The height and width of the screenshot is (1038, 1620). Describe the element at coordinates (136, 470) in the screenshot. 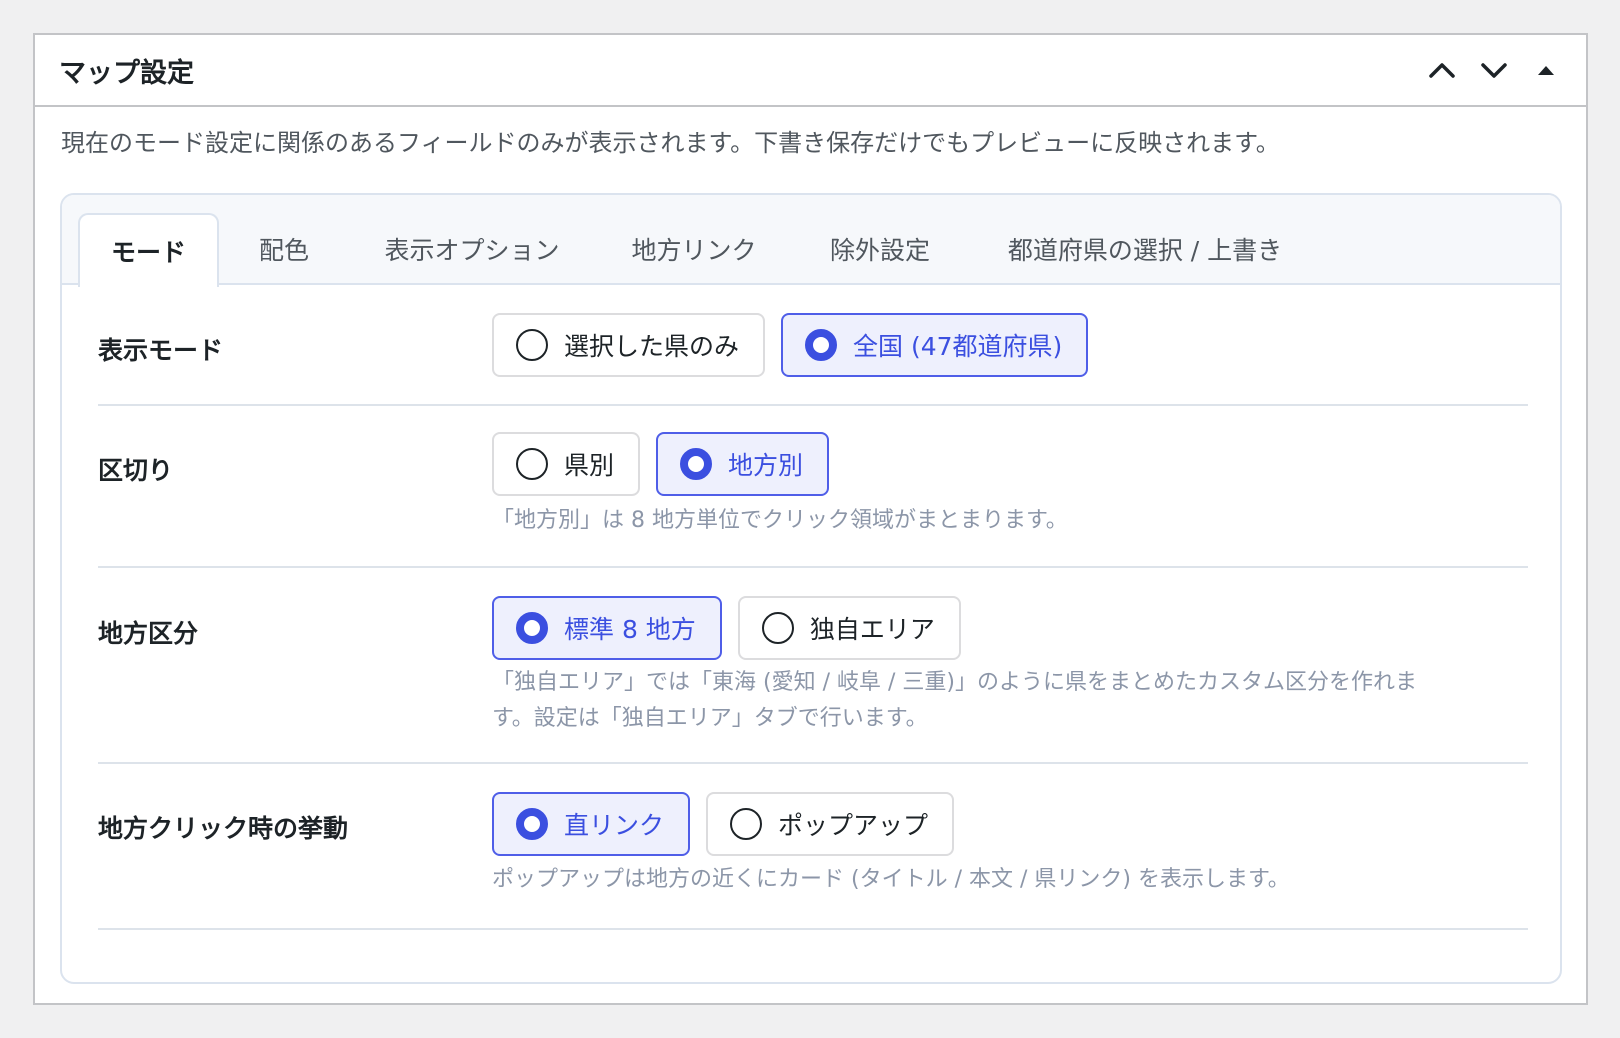

I see `division-label: 区切り` at that location.